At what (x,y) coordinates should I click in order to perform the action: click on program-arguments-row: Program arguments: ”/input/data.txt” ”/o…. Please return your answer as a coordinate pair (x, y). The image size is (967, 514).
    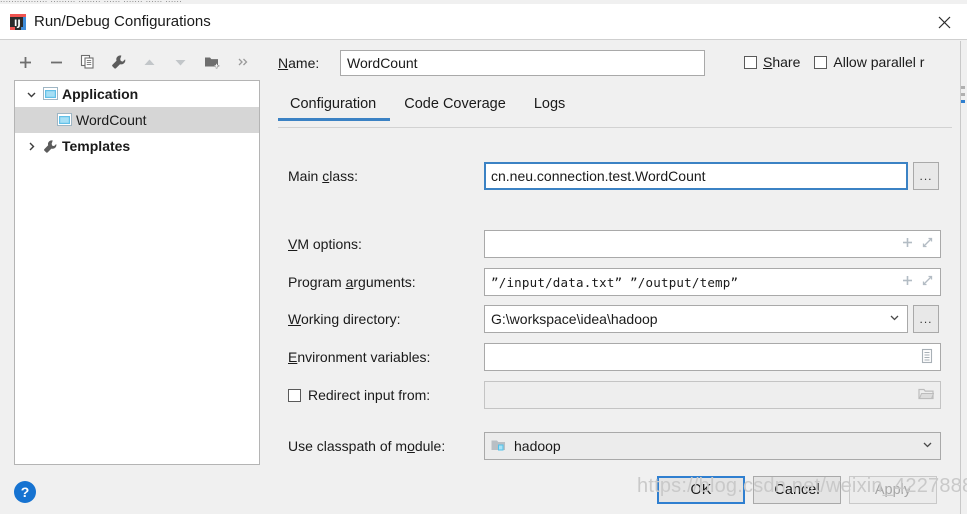
    Looking at the image, I should click on (614, 282).